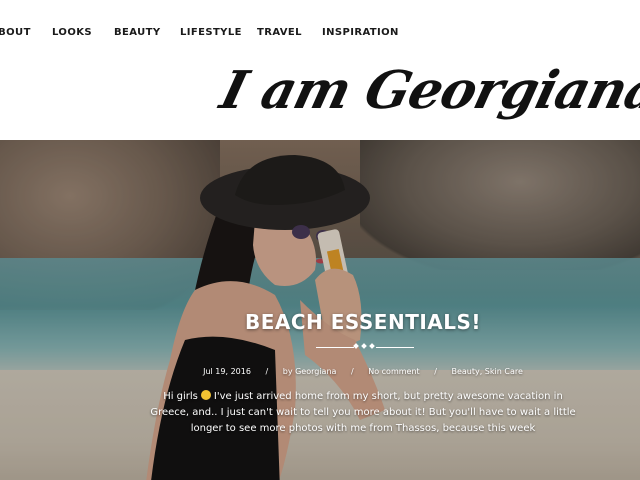 Image resolution: width=640 pixels, height=480 pixels. I want to click on title-divider-left, so click(335, 347).